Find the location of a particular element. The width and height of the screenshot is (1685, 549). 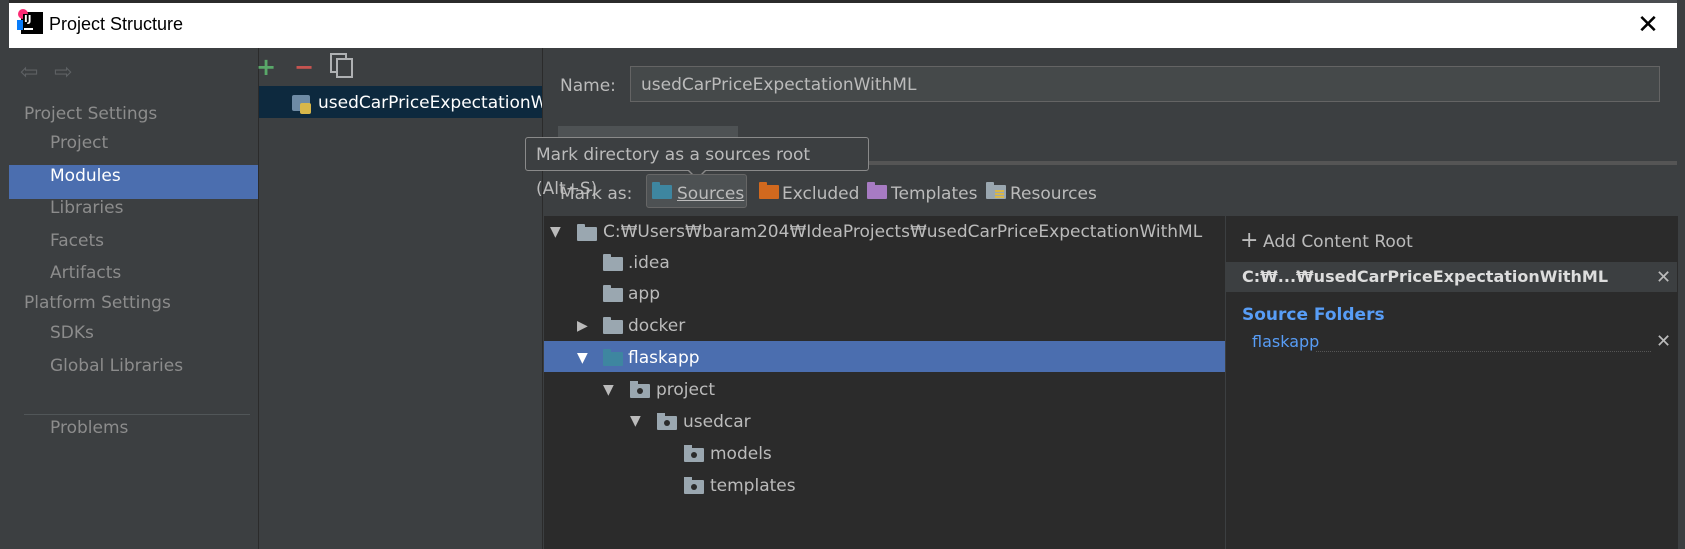

close-button: ✕ is located at coordinates (1648, 25).